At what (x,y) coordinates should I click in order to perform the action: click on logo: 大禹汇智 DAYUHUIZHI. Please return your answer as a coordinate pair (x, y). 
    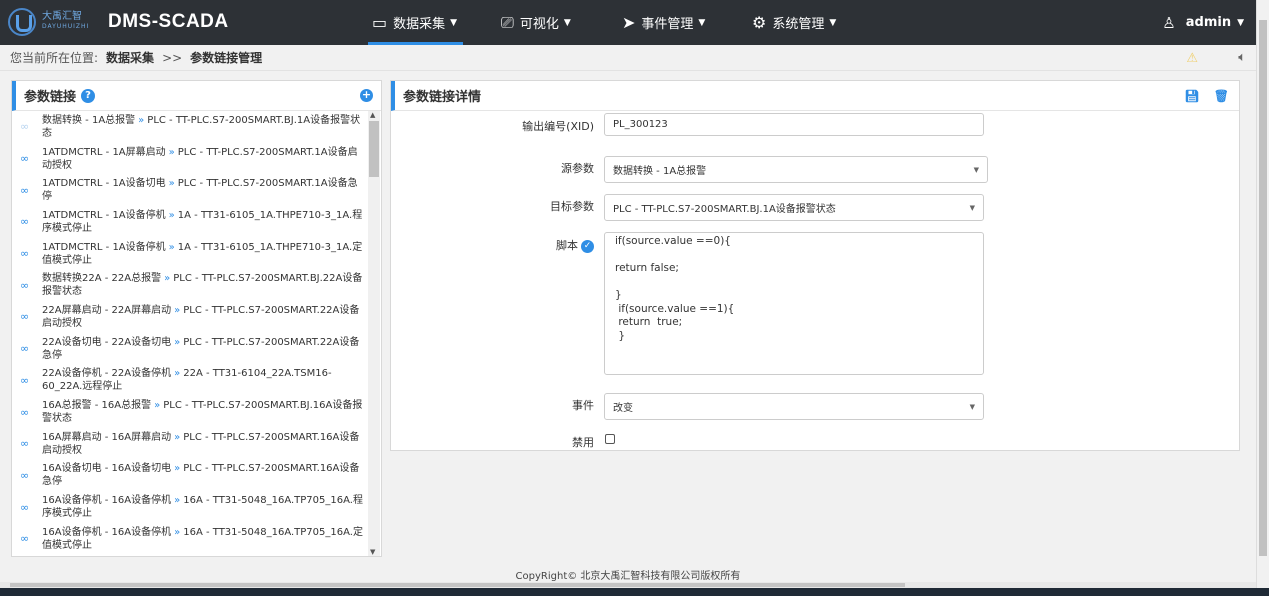
    Looking at the image, I should click on (48, 22).